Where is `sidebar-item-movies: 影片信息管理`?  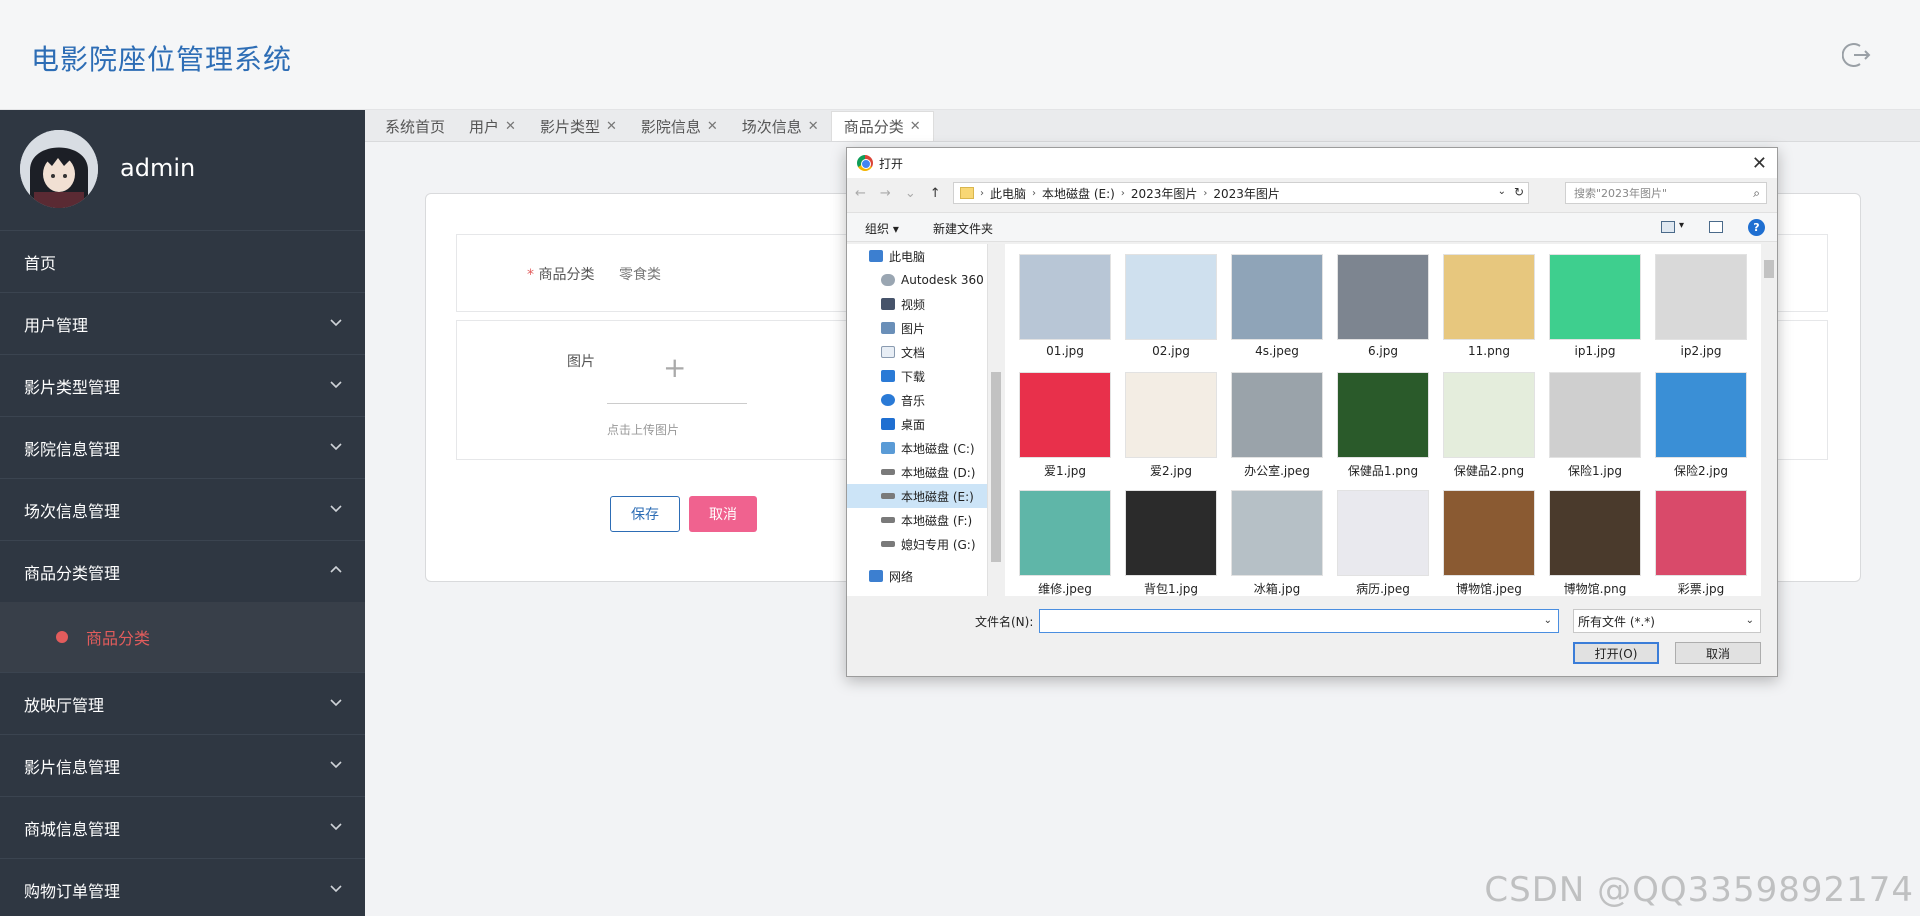
sidebar-item-movies: 影片信息管理 is located at coordinates (182, 765).